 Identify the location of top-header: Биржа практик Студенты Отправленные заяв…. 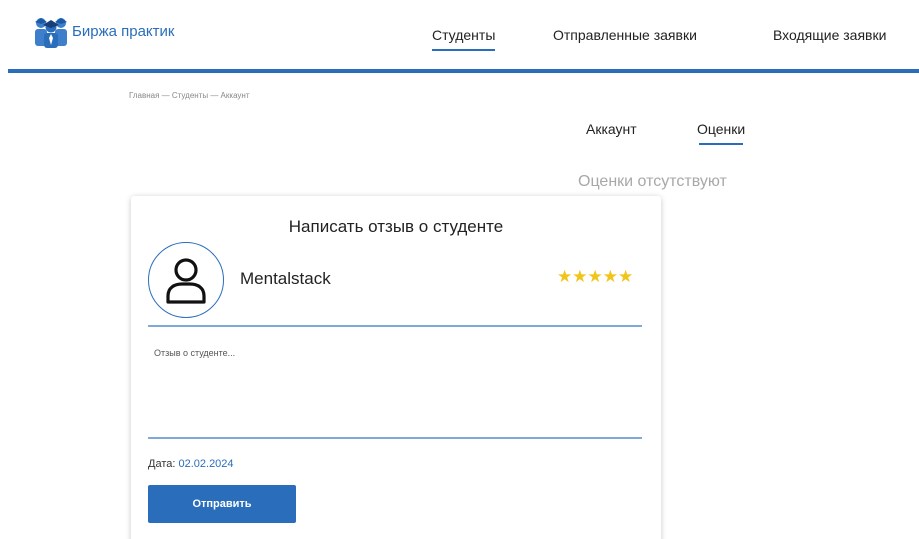
(459, 36).